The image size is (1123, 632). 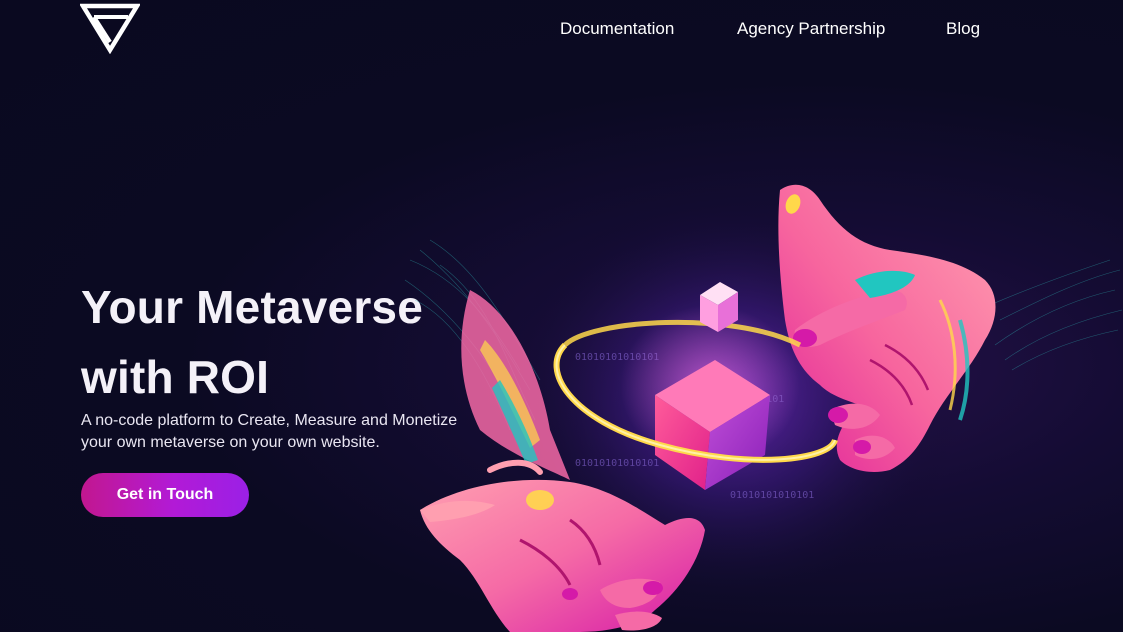 What do you see at coordinates (963, 29) in the screenshot?
I see `nav-link-blog: Blog` at bounding box center [963, 29].